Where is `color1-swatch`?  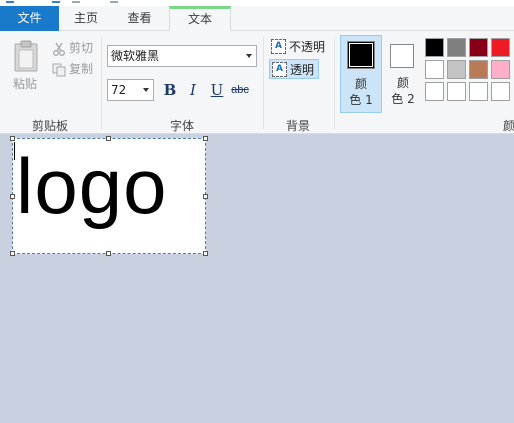 color1-swatch is located at coordinates (361, 55).